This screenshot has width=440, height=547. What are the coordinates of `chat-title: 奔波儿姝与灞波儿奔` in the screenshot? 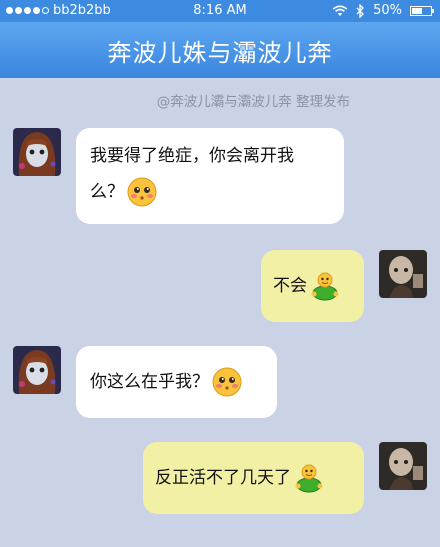 It's located at (220, 52).